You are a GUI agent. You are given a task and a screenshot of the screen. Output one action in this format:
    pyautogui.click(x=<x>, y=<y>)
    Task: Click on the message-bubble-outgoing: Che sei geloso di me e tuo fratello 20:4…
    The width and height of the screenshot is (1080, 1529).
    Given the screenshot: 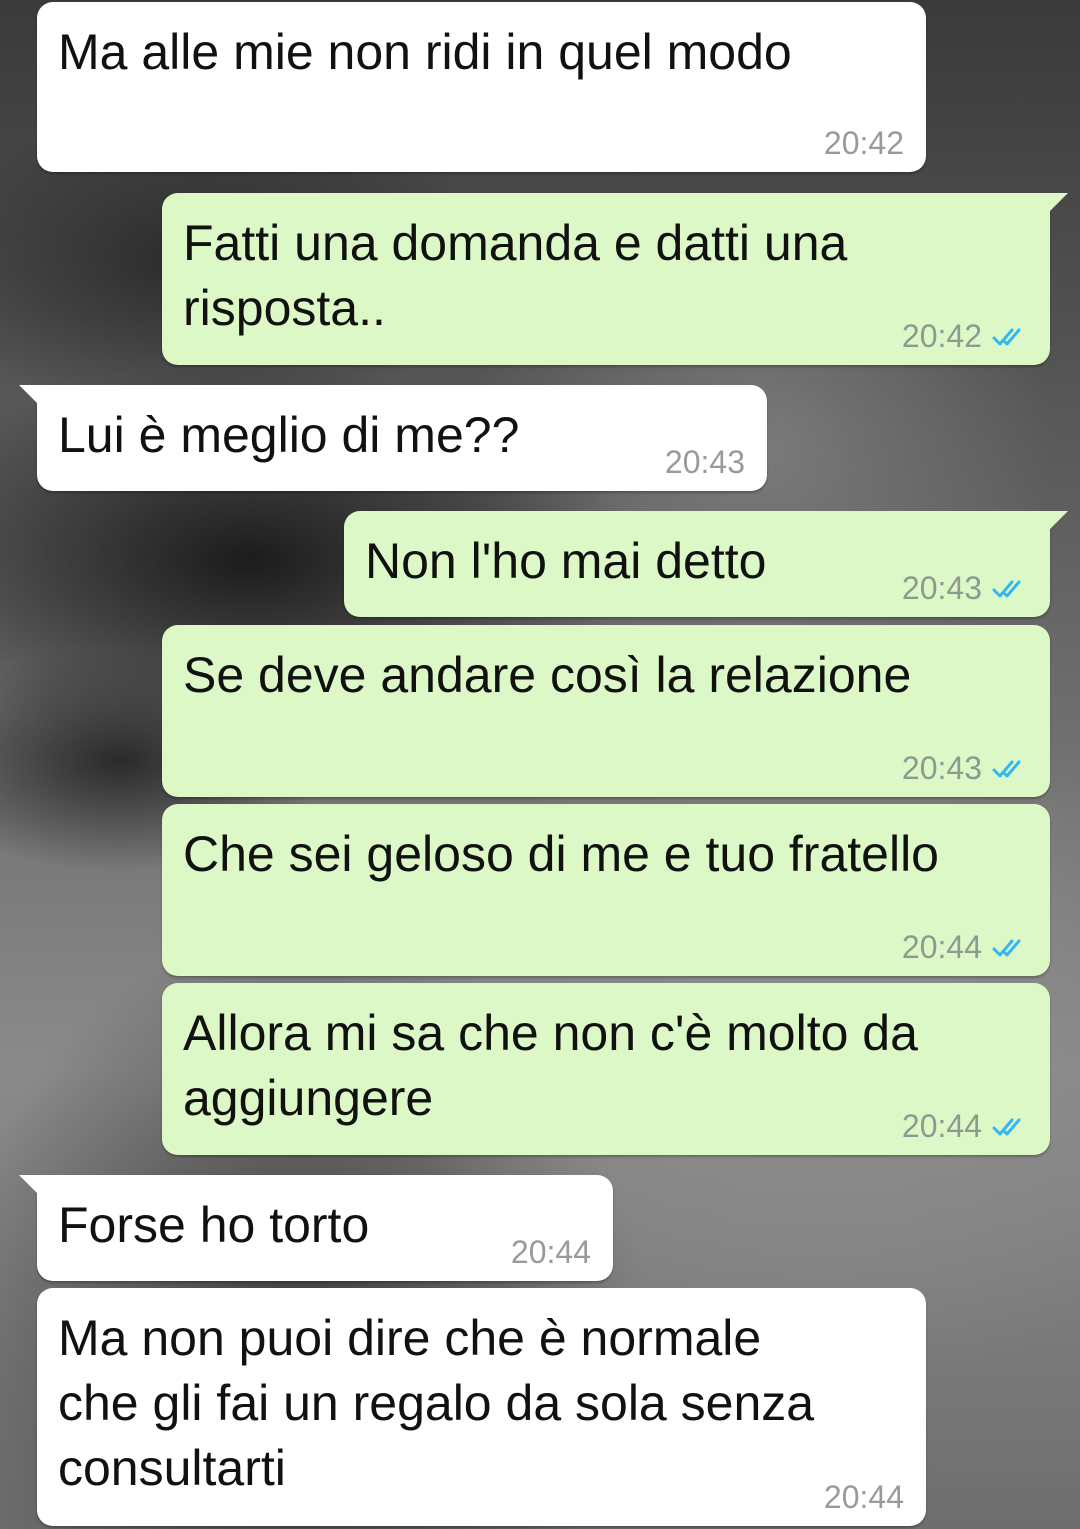 What is the action you would take?
    pyautogui.click(x=606, y=890)
    